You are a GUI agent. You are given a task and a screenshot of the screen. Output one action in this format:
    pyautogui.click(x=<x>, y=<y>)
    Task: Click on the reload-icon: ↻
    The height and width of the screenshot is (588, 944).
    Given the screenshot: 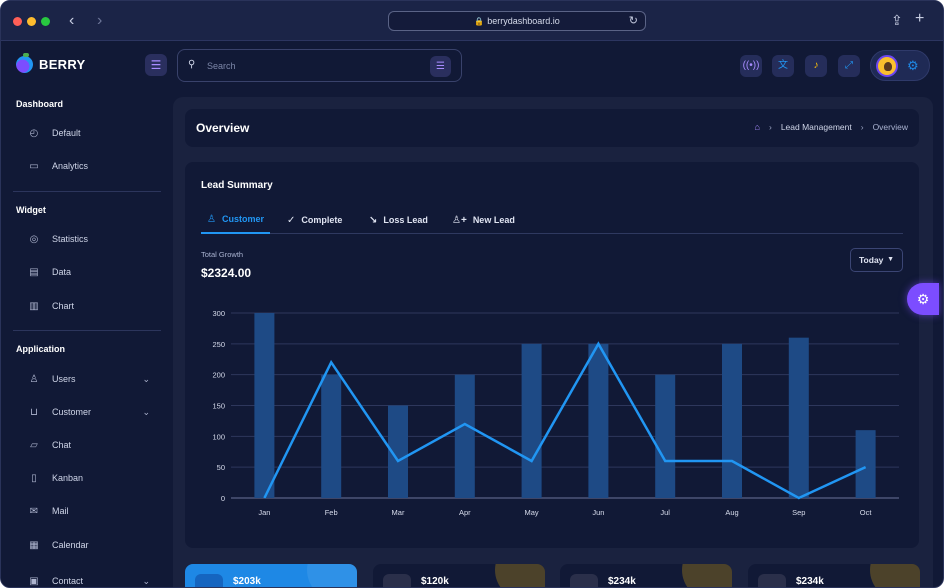 What is the action you would take?
    pyautogui.click(x=633, y=21)
    